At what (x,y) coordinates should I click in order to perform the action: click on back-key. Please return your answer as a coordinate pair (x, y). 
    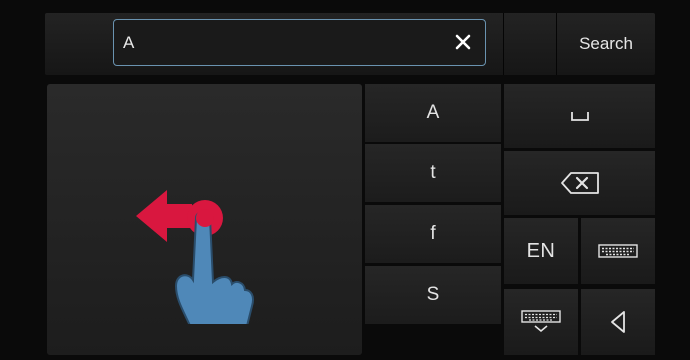
    Looking at the image, I should click on (618, 322).